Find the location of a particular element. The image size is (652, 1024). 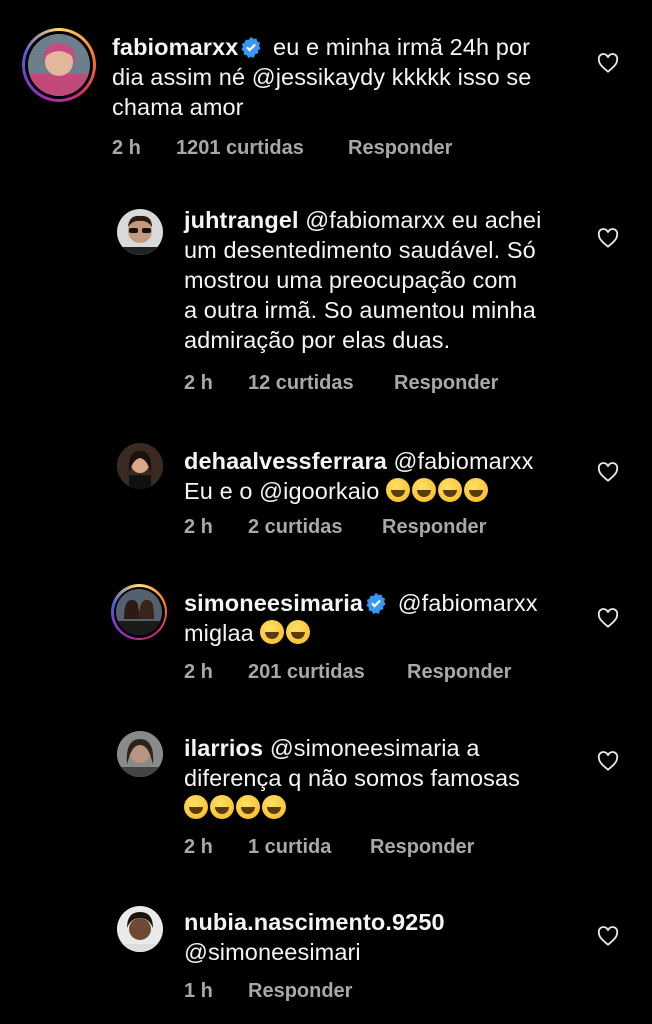

timestamp: 1 h is located at coordinates (198, 991).